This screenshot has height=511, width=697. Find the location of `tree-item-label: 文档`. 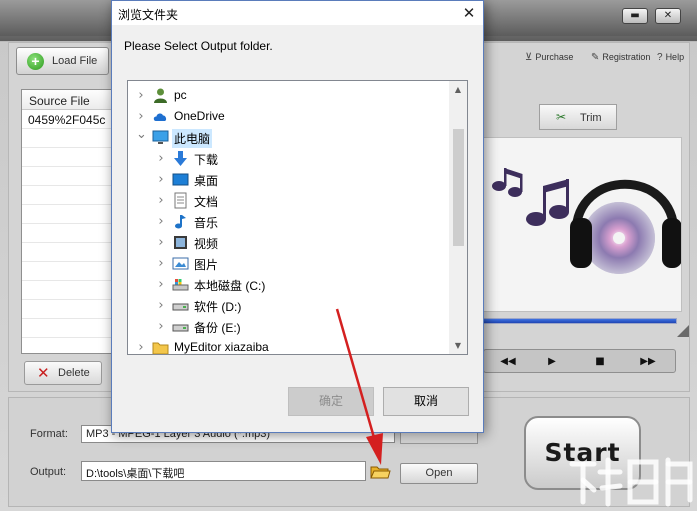

tree-item-label: 文档 is located at coordinates (206, 202).